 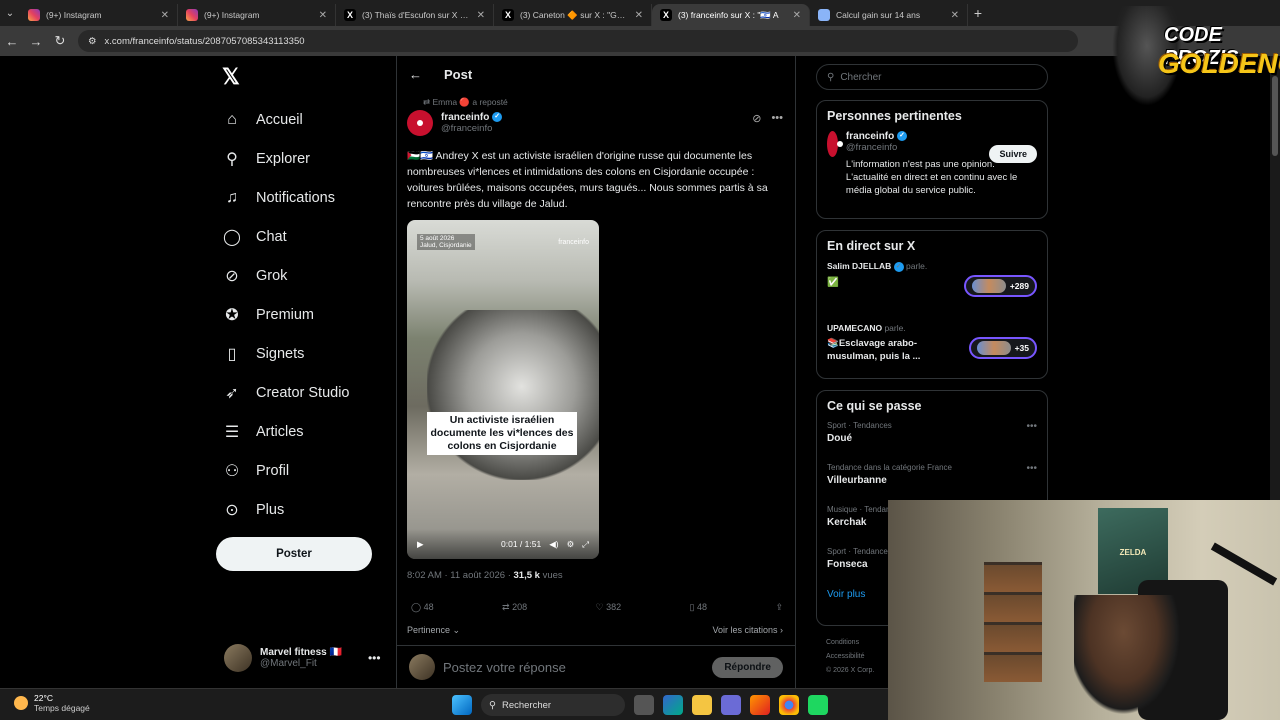 I want to click on share-icon: ⇪, so click(x=779, y=607).